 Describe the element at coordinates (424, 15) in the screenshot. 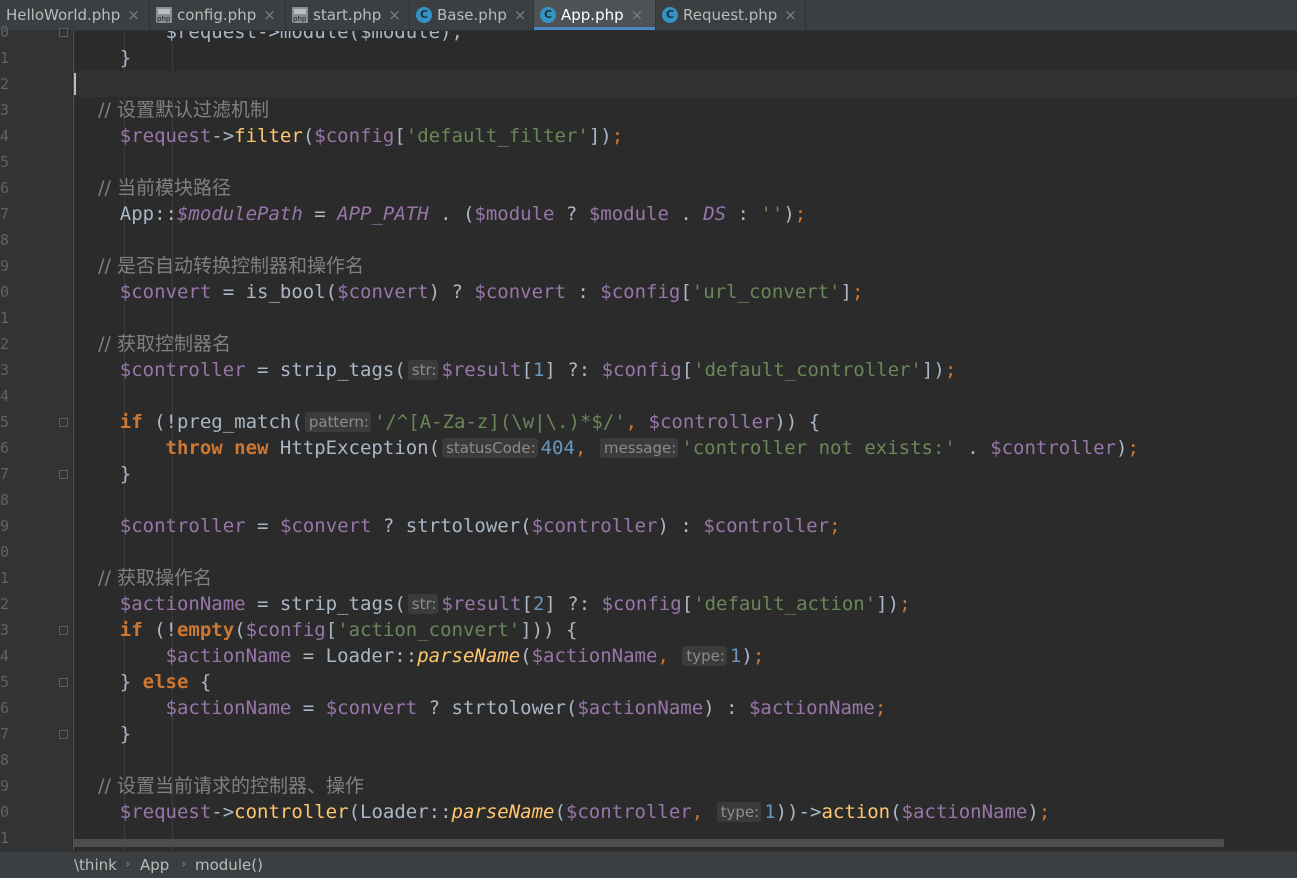

I see `php-class-icon` at that location.